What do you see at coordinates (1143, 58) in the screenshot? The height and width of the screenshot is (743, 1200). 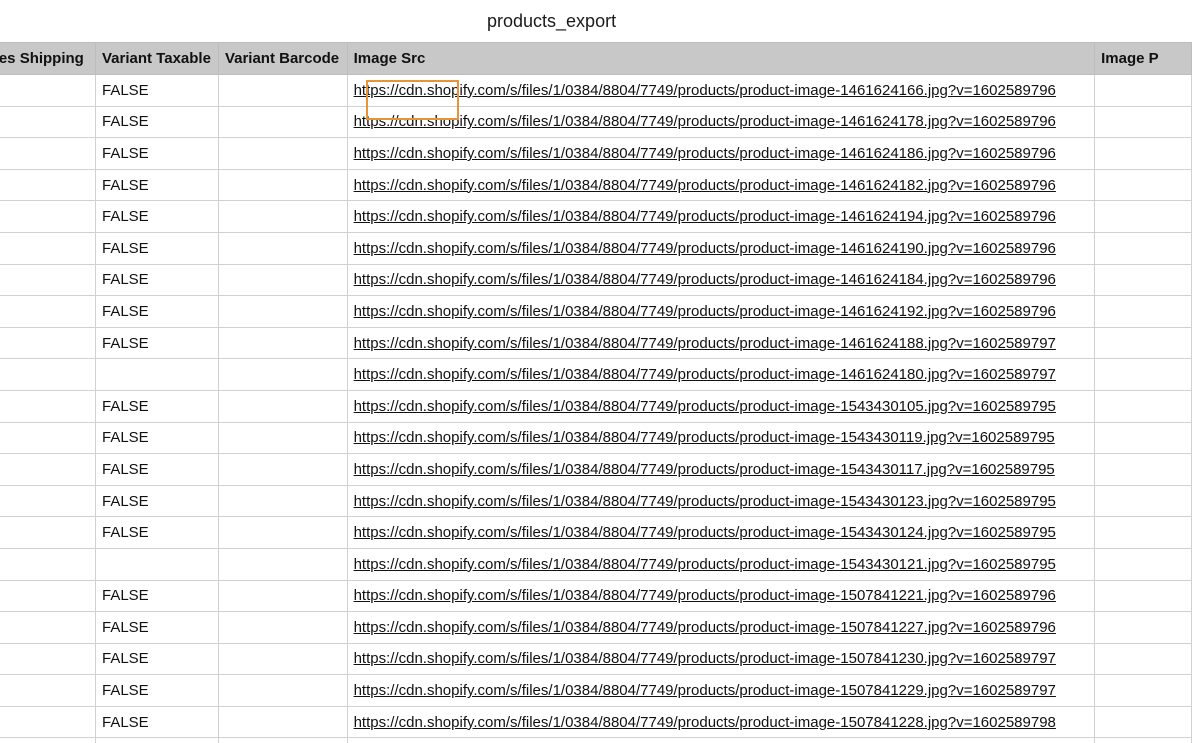 I see `column-header-image-position: Image P` at bounding box center [1143, 58].